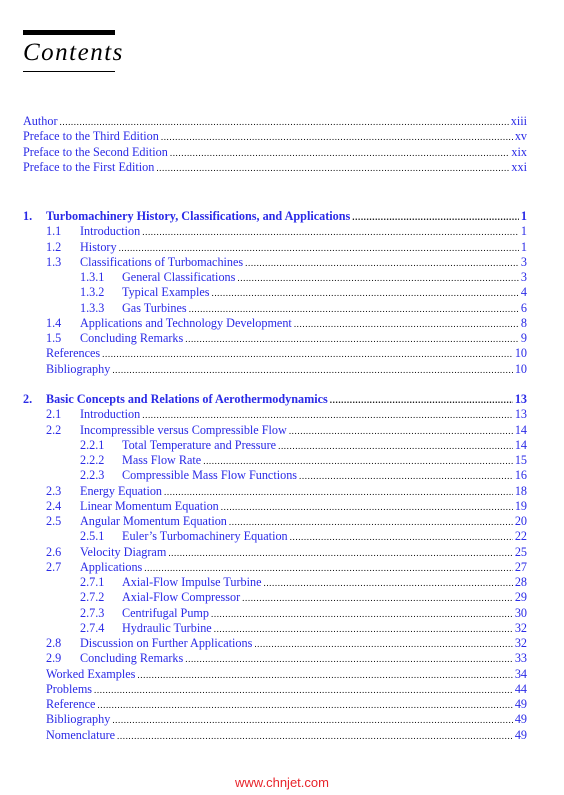  I want to click on subsection-entry: 1.3.2 Typical Examples 4, so click(275, 293).